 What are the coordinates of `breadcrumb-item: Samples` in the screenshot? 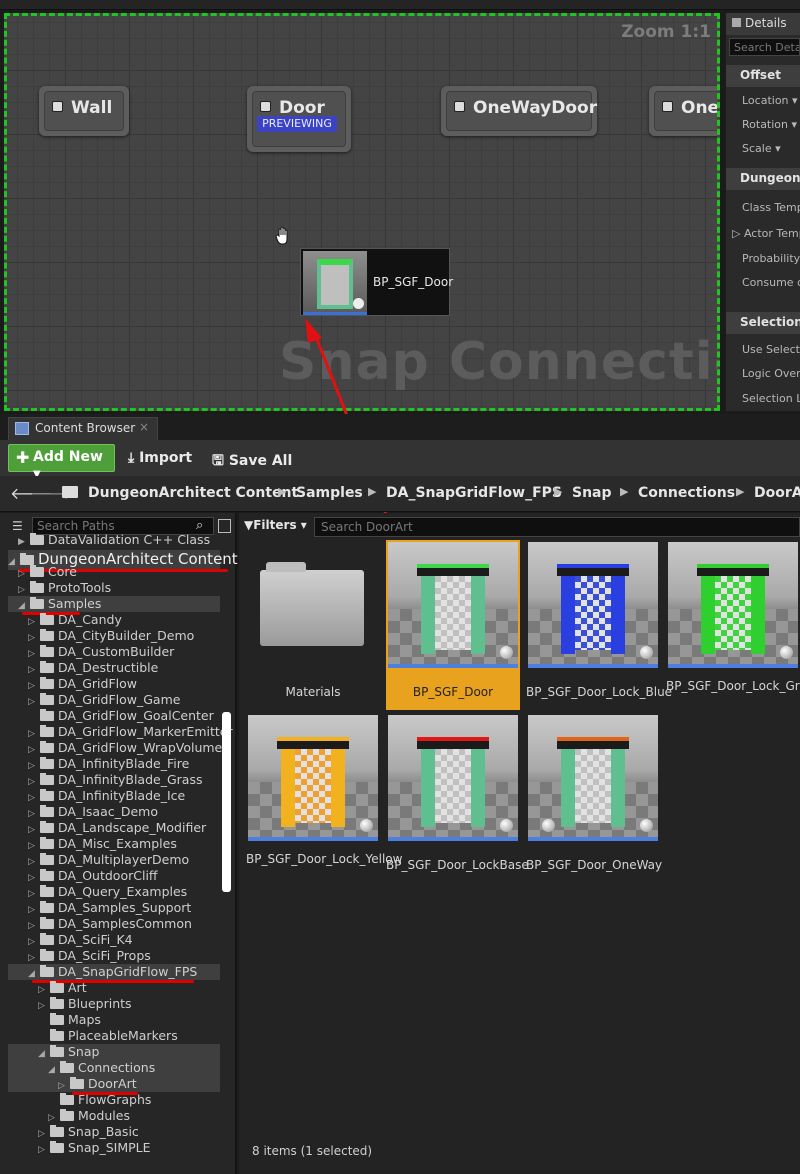 It's located at (329, 493).